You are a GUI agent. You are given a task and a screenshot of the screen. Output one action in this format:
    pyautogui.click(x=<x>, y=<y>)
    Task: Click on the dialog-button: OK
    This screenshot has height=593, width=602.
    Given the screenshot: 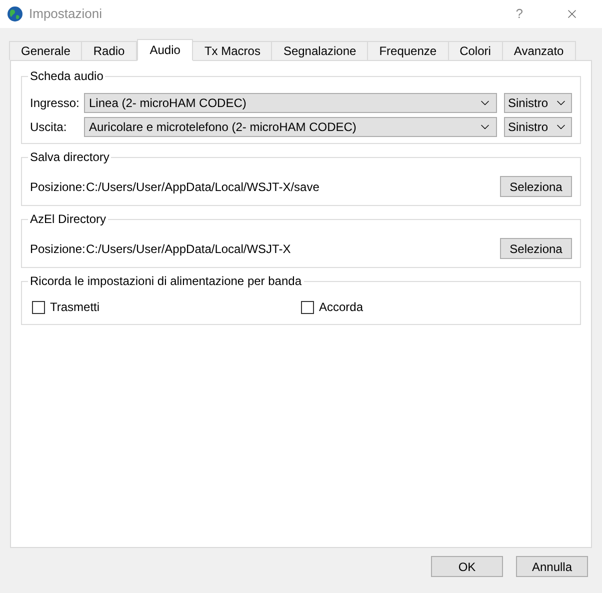 What is the action you would take?
    pyautogui.click(x=467, y=566)
    